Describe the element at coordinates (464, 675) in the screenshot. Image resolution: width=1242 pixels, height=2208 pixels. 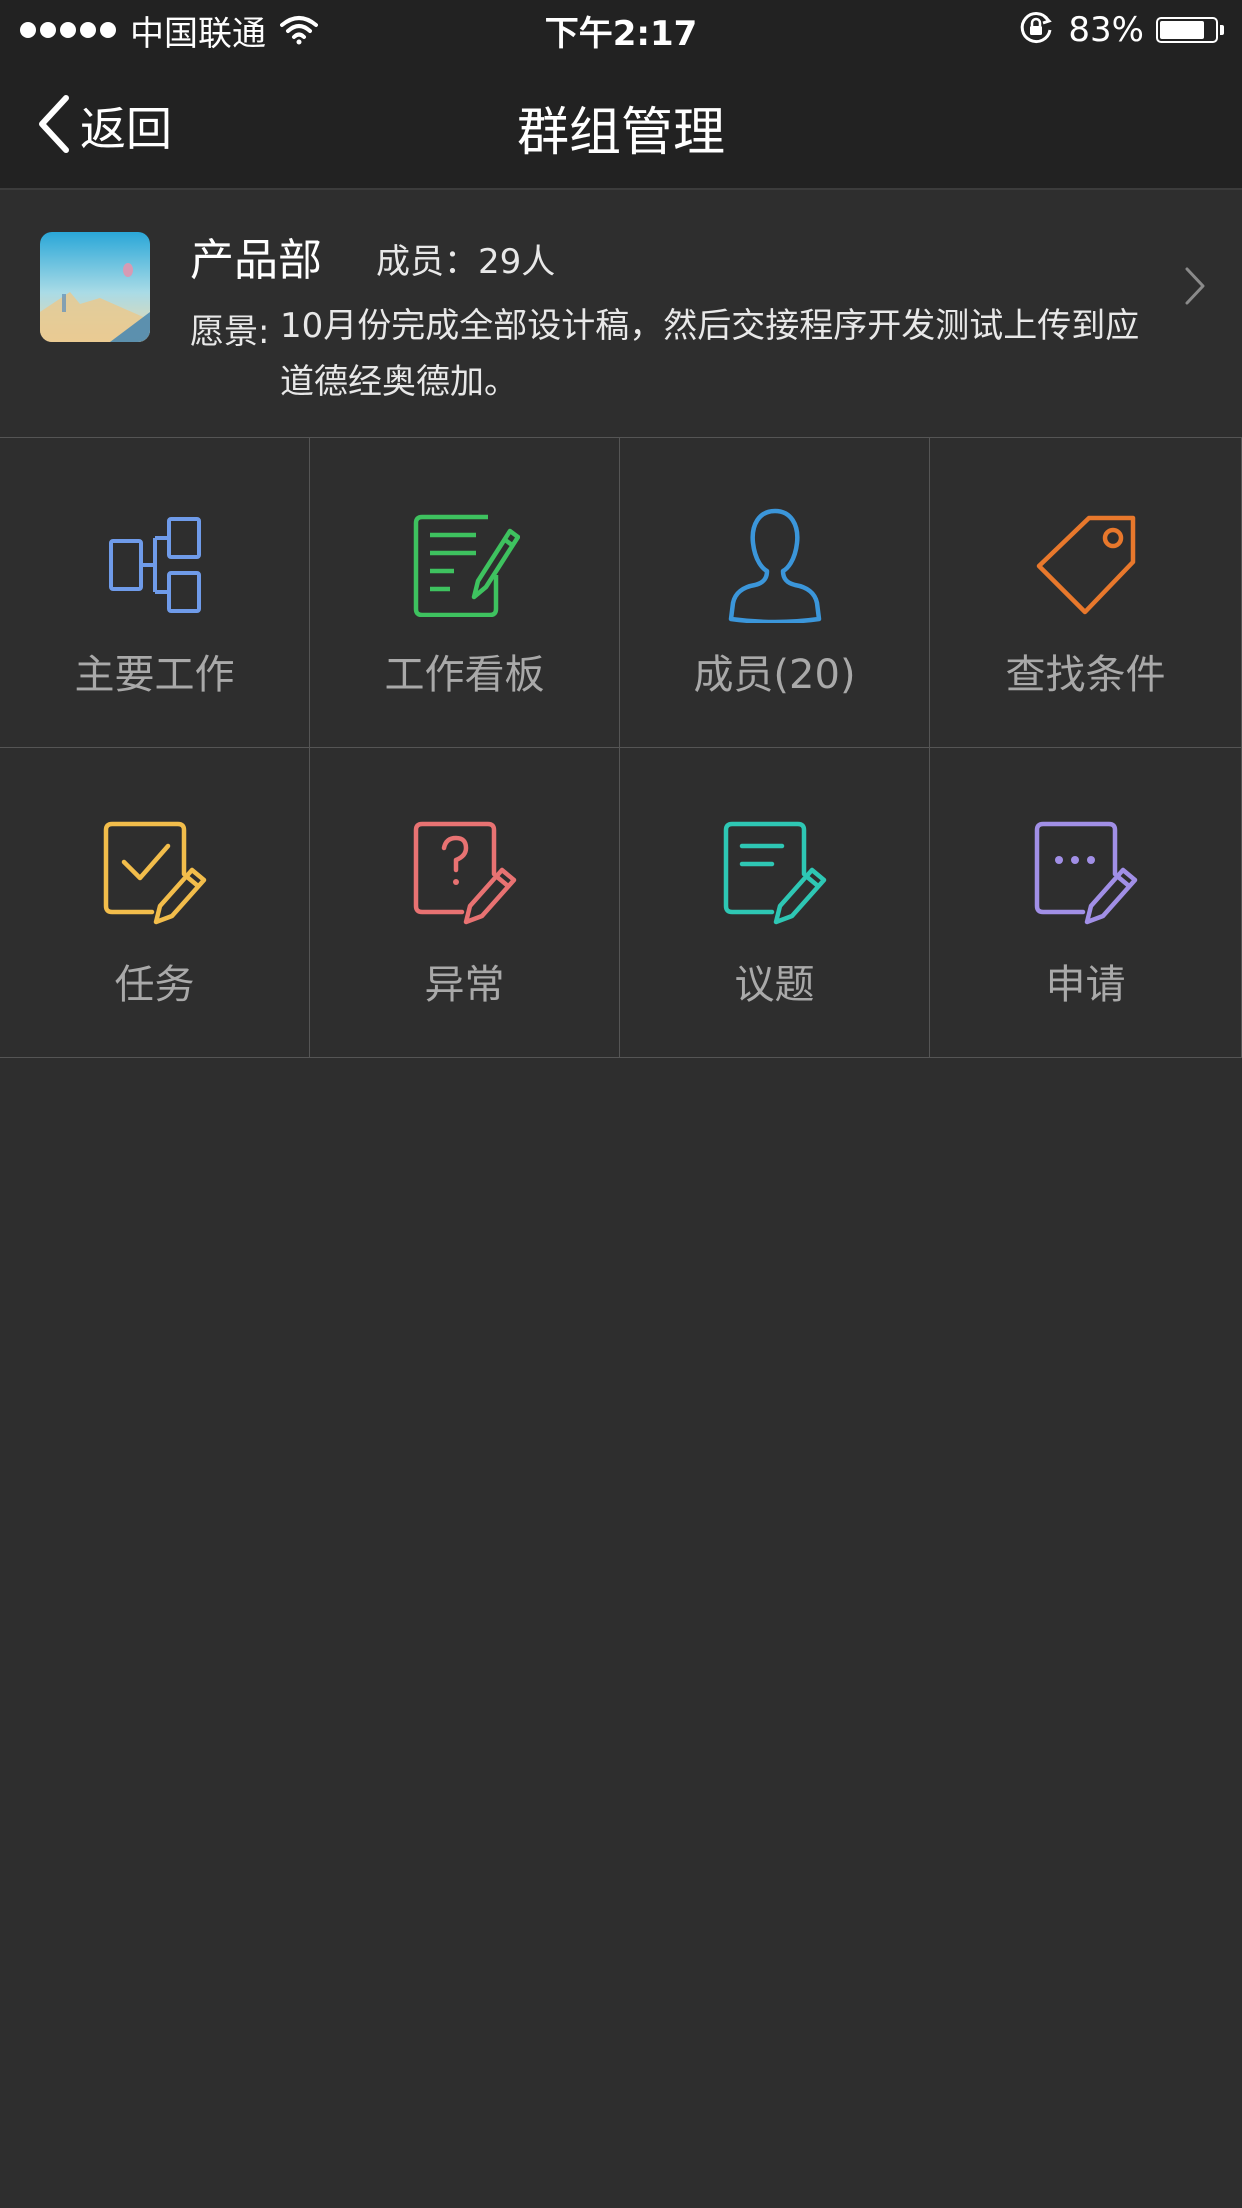
I see `grid-item-label: 工作看板` at that location.